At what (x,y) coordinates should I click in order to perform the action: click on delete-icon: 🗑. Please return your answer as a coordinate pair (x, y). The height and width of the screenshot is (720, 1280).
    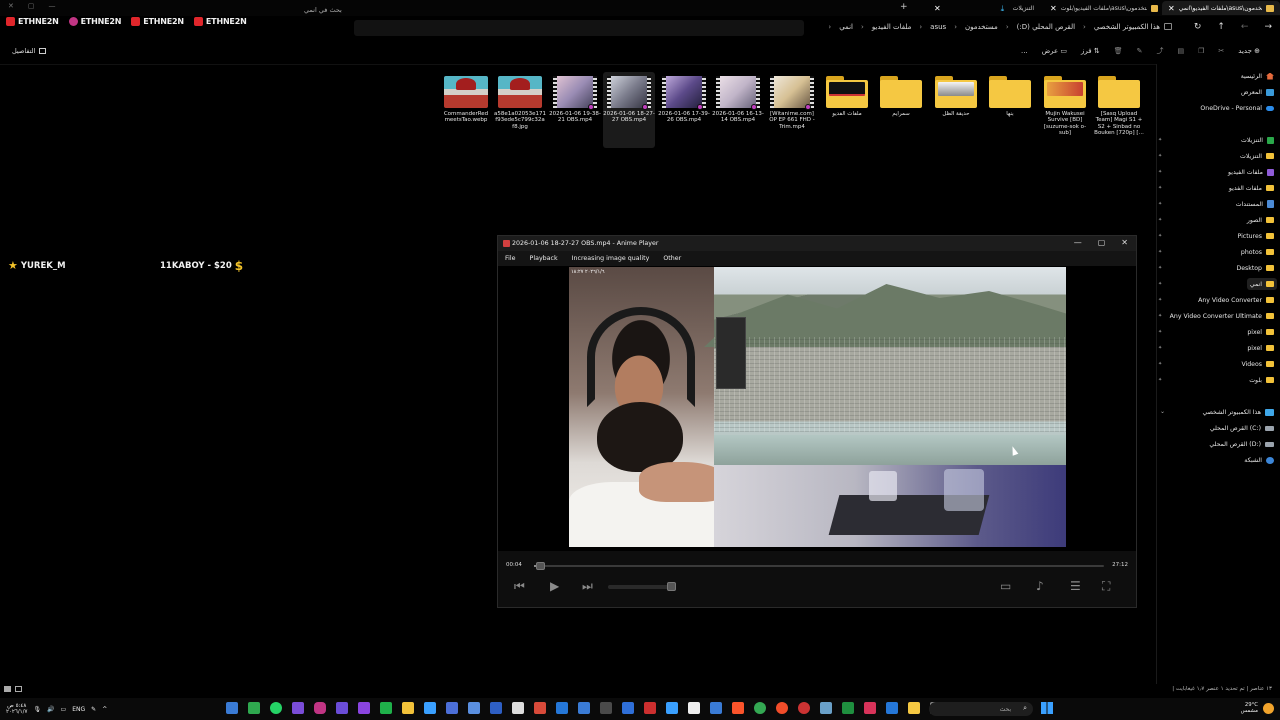
    Looking at the image, I should click on (1118, 51).